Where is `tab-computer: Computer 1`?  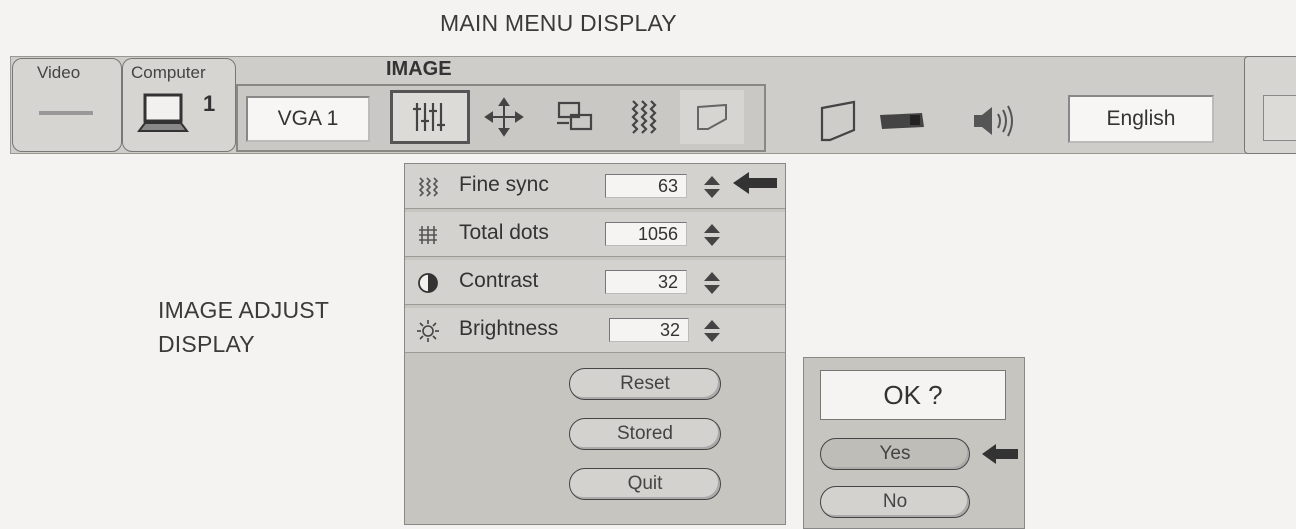 tab-computer: Computer 1 is located at coordinates (179, 105).